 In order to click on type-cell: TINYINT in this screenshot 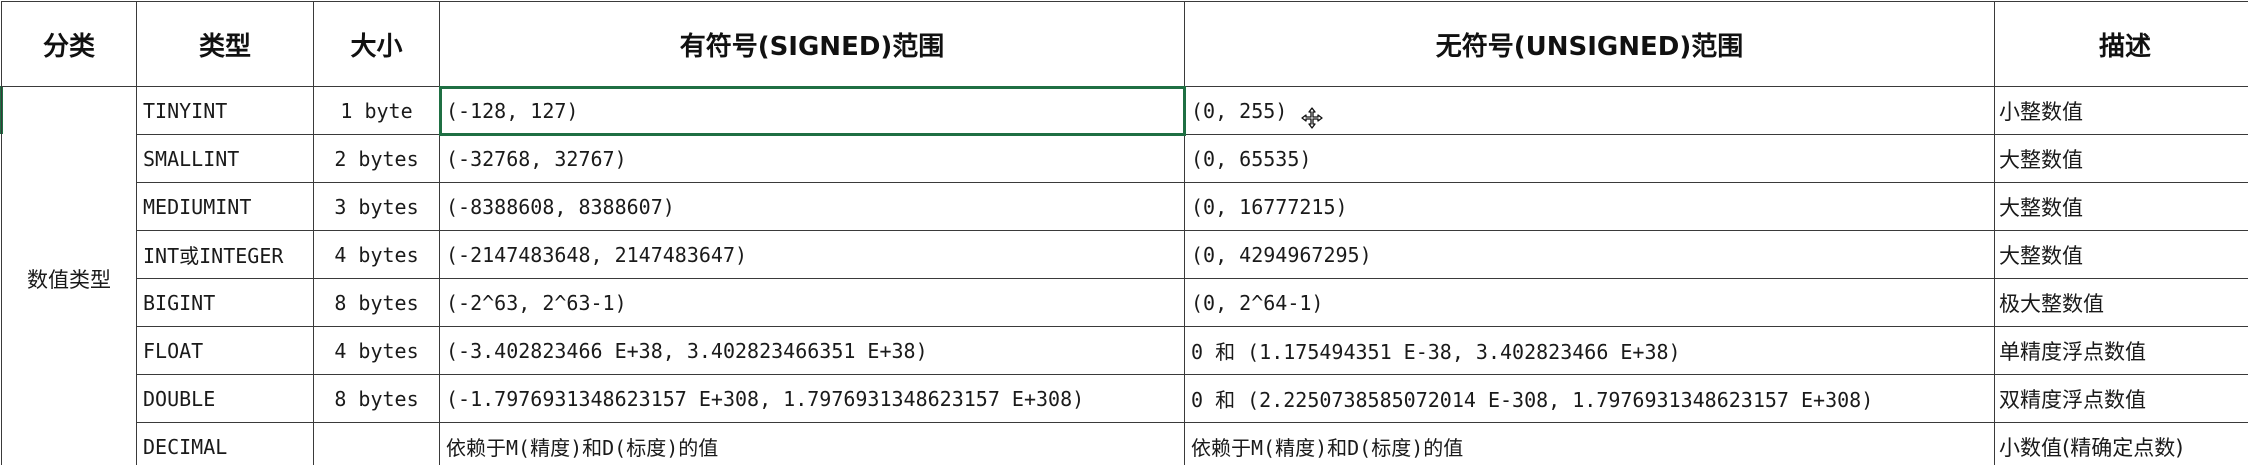, I will do `click(225, 110)`.